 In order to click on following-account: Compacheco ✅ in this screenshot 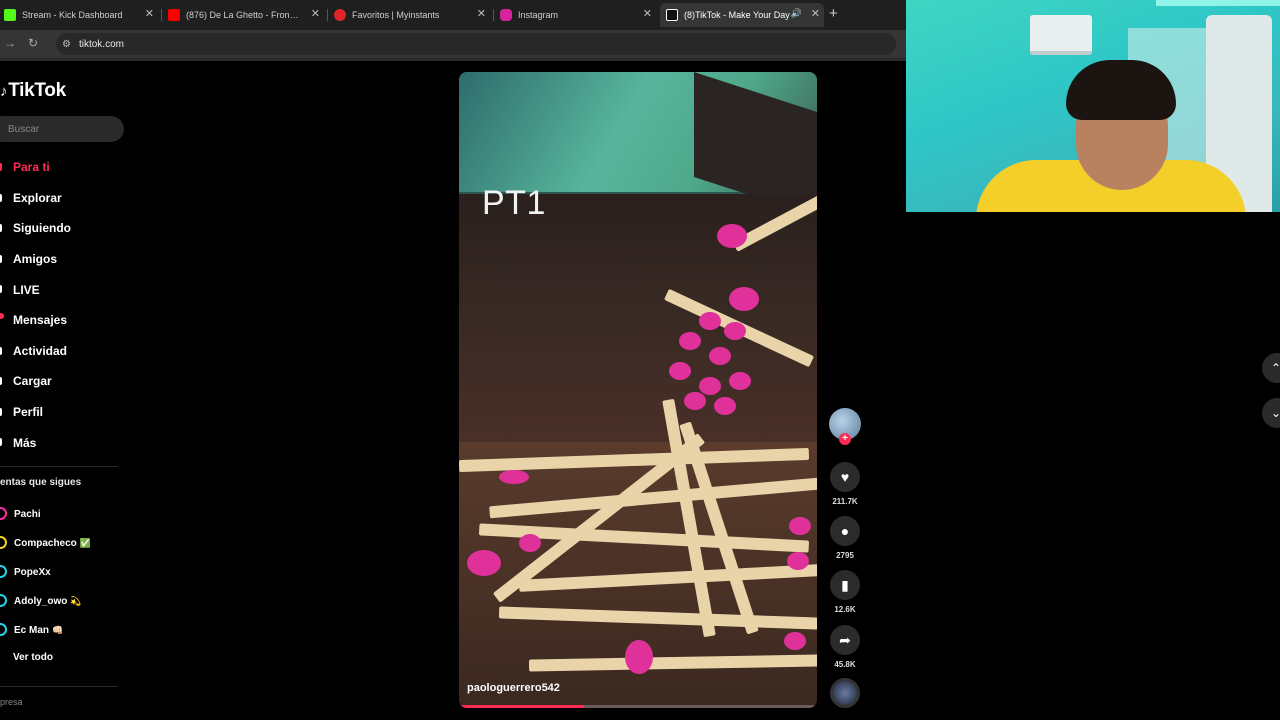, I will do `click(65, 543)`.